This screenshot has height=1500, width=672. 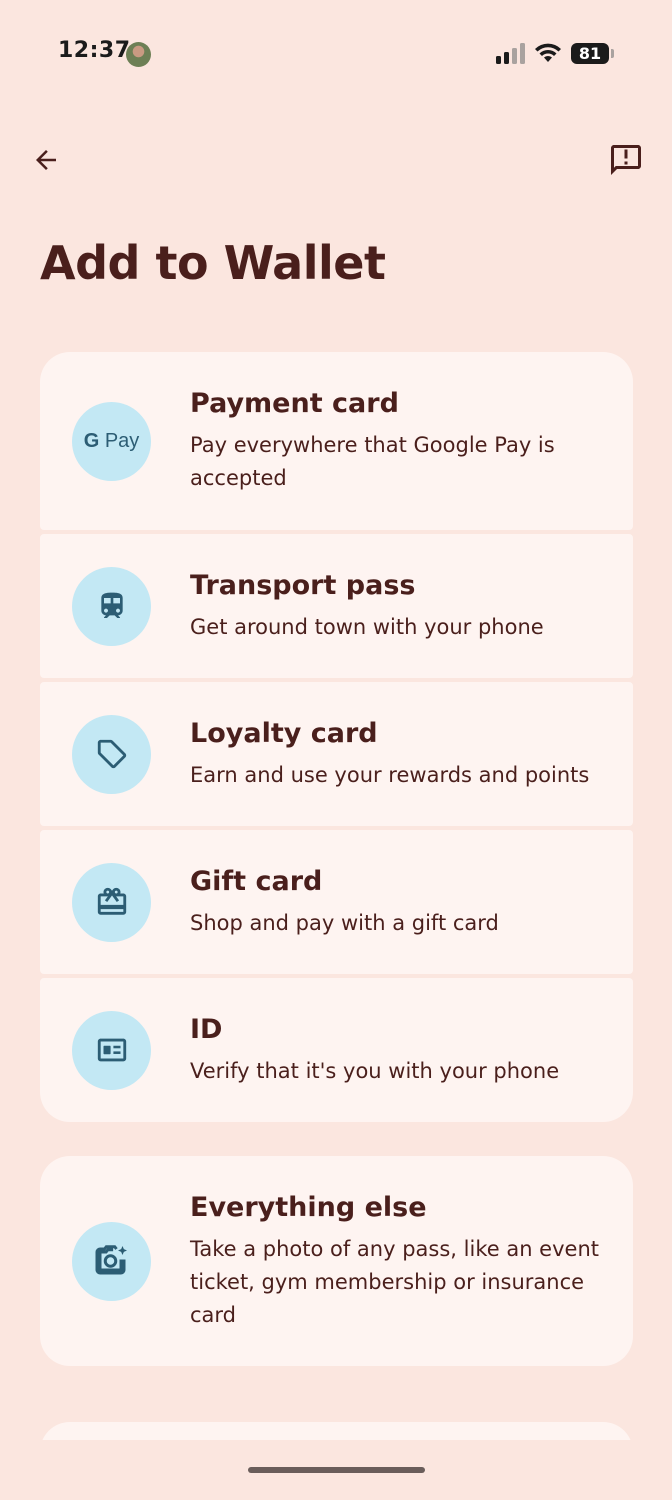 What do you see at coordinates (294, 403) in the screenshot?
I see `option-title: Payment card` at bounding box center [294, 403].